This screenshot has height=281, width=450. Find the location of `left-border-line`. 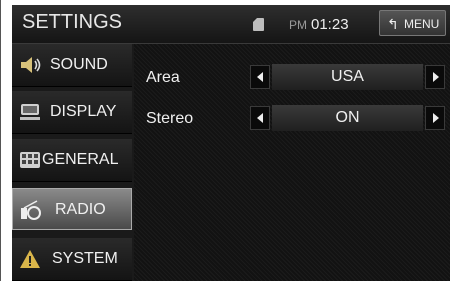

left-border-line is located at coordinates (0, 140).